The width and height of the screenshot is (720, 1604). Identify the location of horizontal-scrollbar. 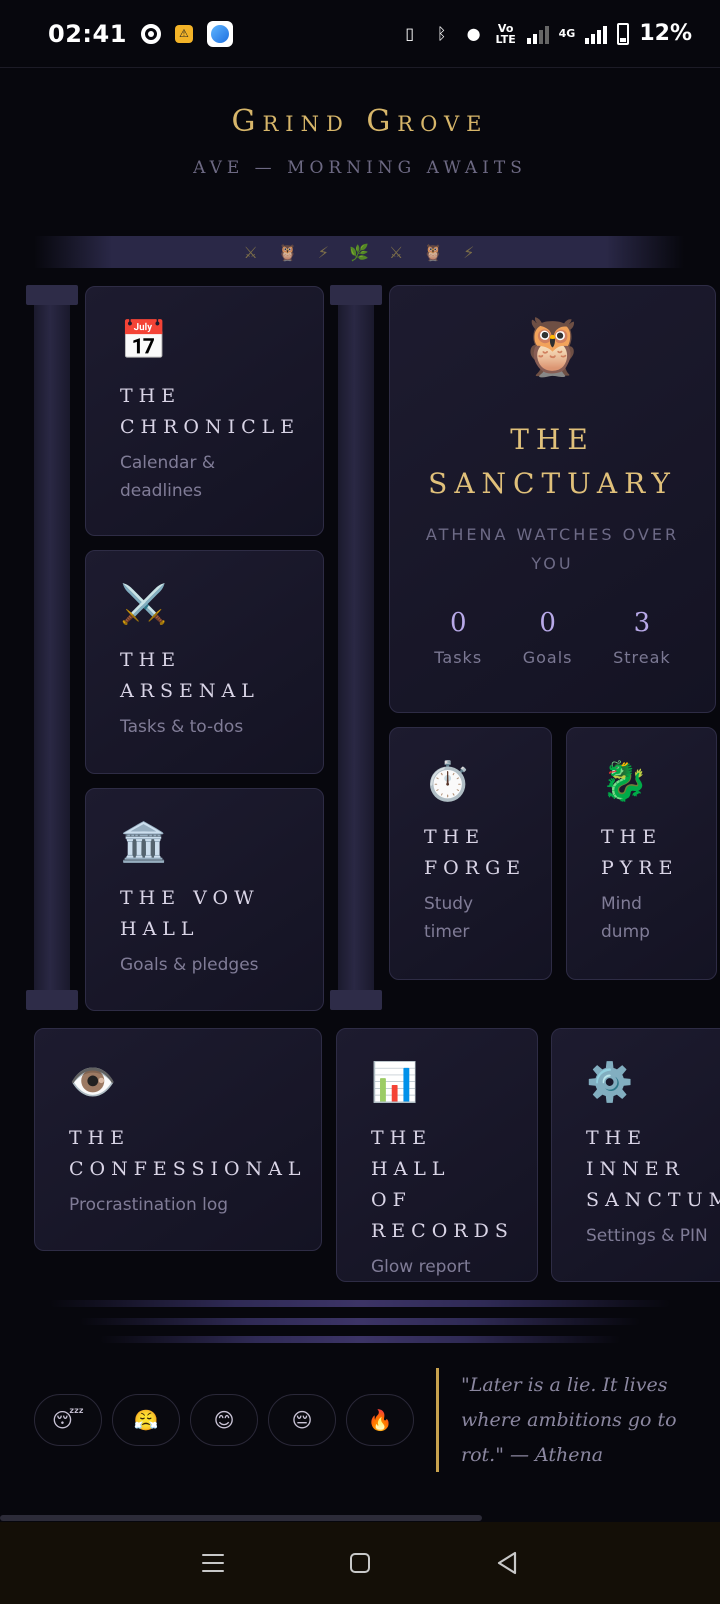
(241, 1518).